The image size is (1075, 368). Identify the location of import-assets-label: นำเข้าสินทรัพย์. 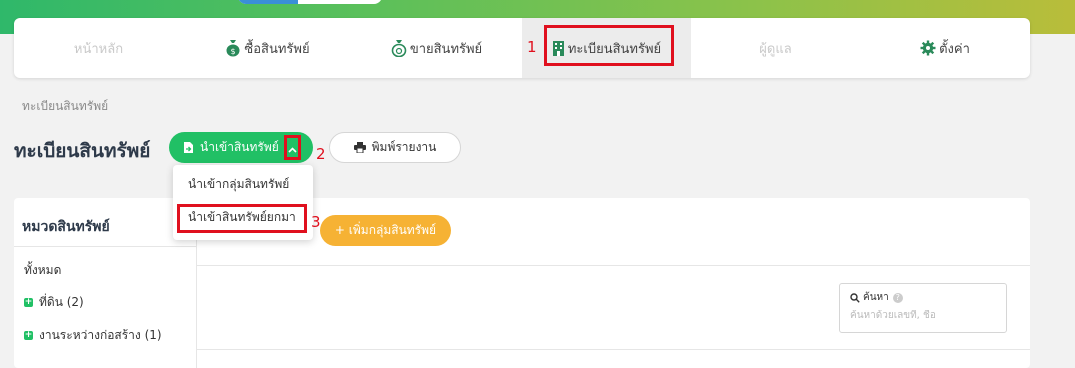
(239, 147).